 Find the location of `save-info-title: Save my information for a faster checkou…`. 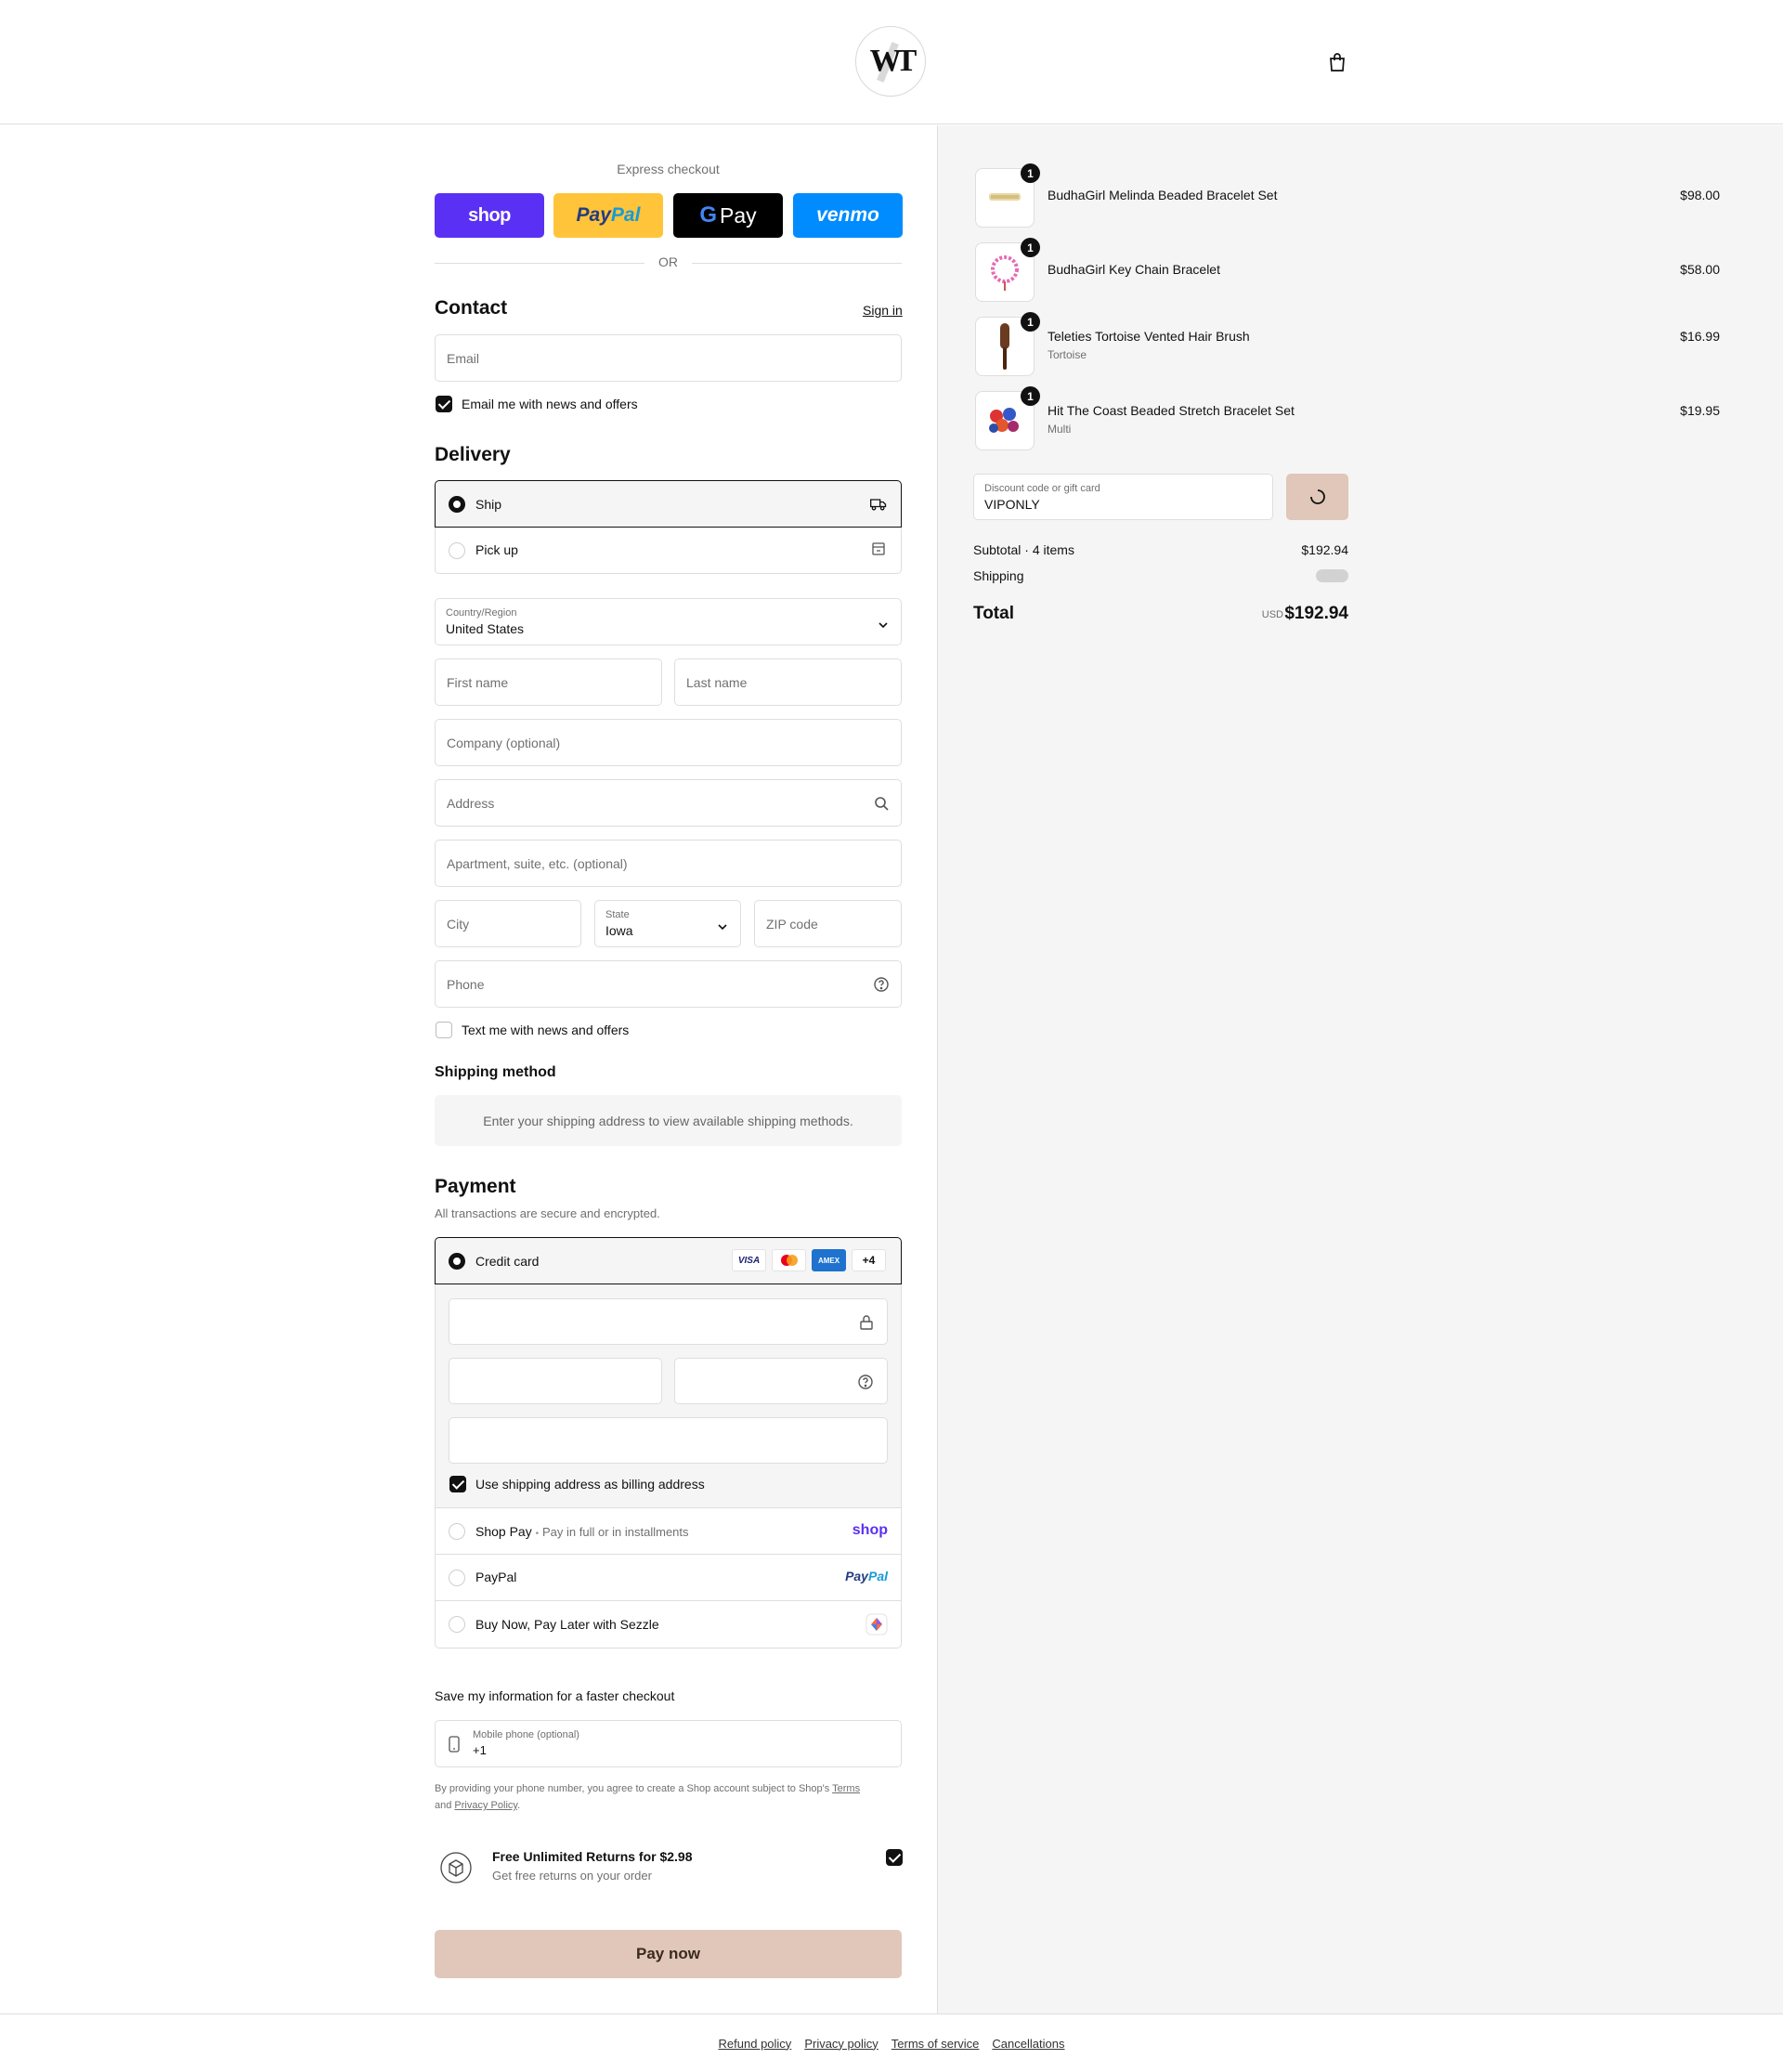

save-info-title: Save my information for a faster checkou… is located at coordinates (555, 1695).